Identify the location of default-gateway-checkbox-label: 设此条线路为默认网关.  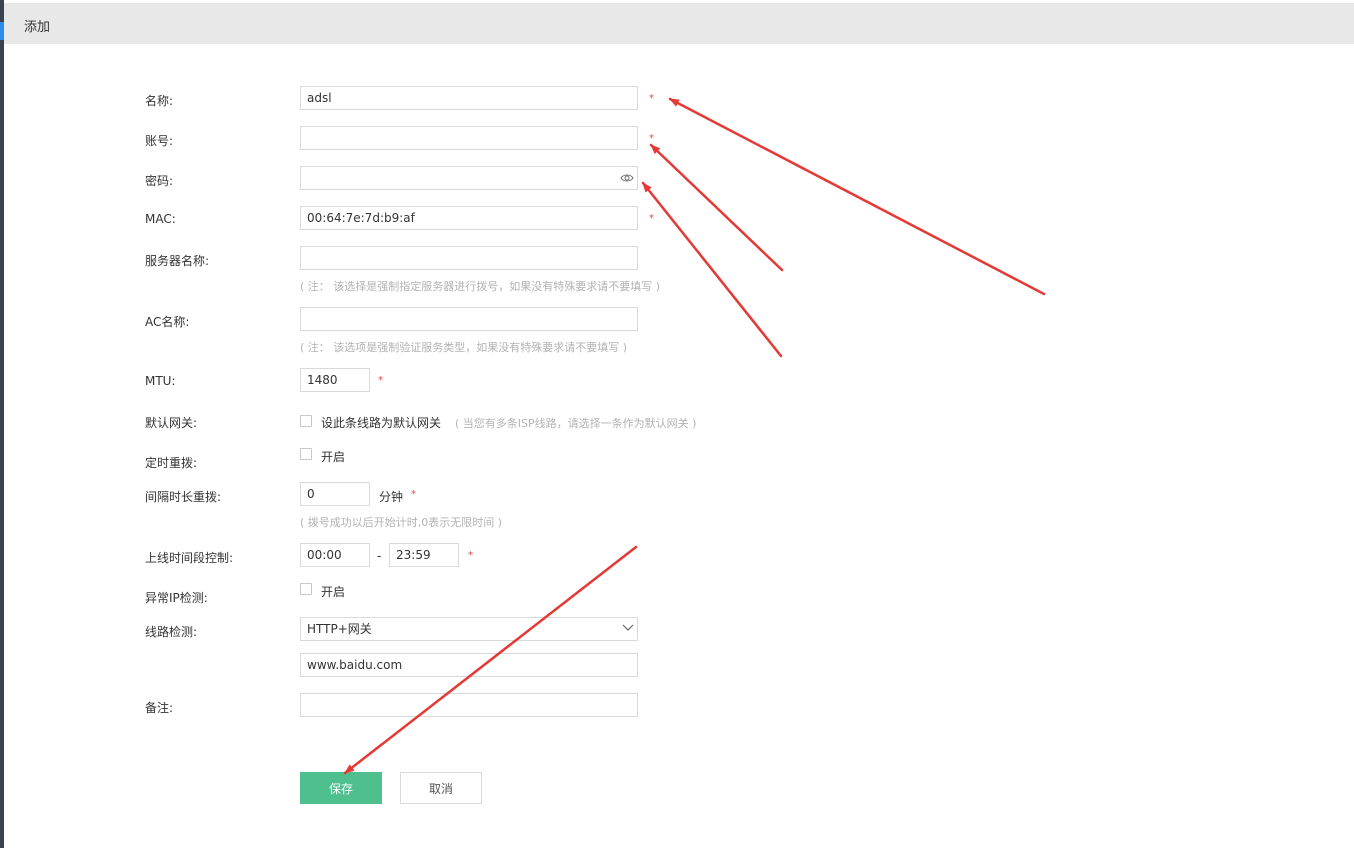
(381, 422).